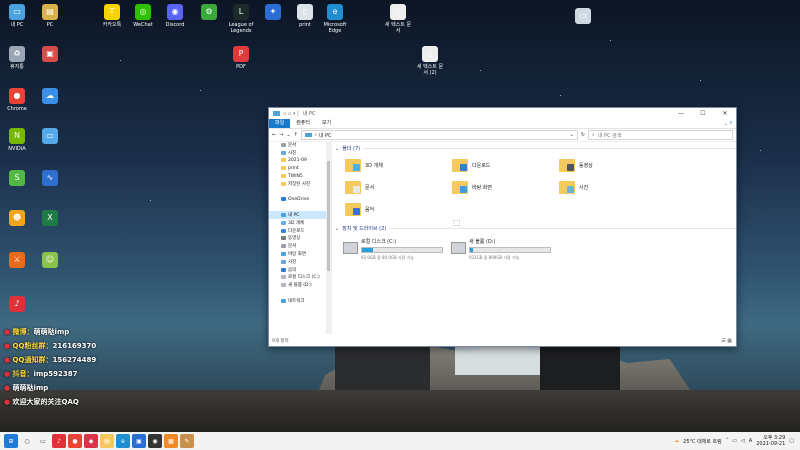 This screenshot has height=450, width=800. What do you see at coordinates (502, 113) in the screenshot?
I see `title-bar: ▫ ▫ ▾ | 내 PC — ☐ ✕` at bounding box center [502, 113].